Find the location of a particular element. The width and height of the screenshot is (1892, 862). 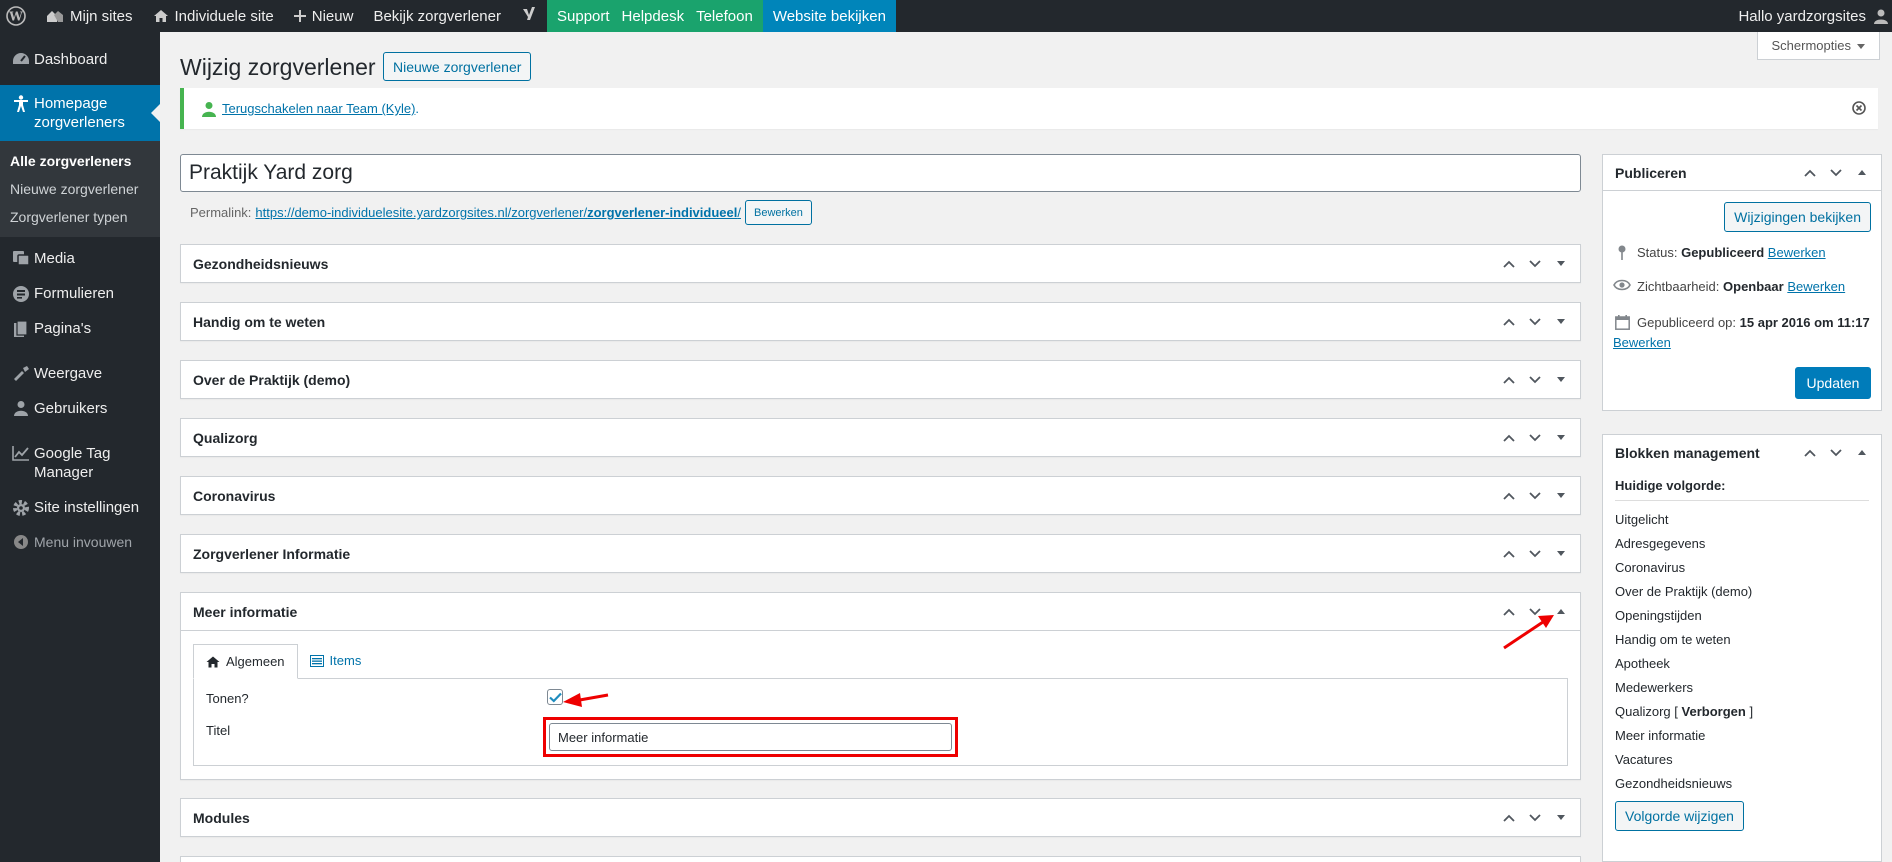

menu-paginas: Pagina's is located at coordinates (80, 328).